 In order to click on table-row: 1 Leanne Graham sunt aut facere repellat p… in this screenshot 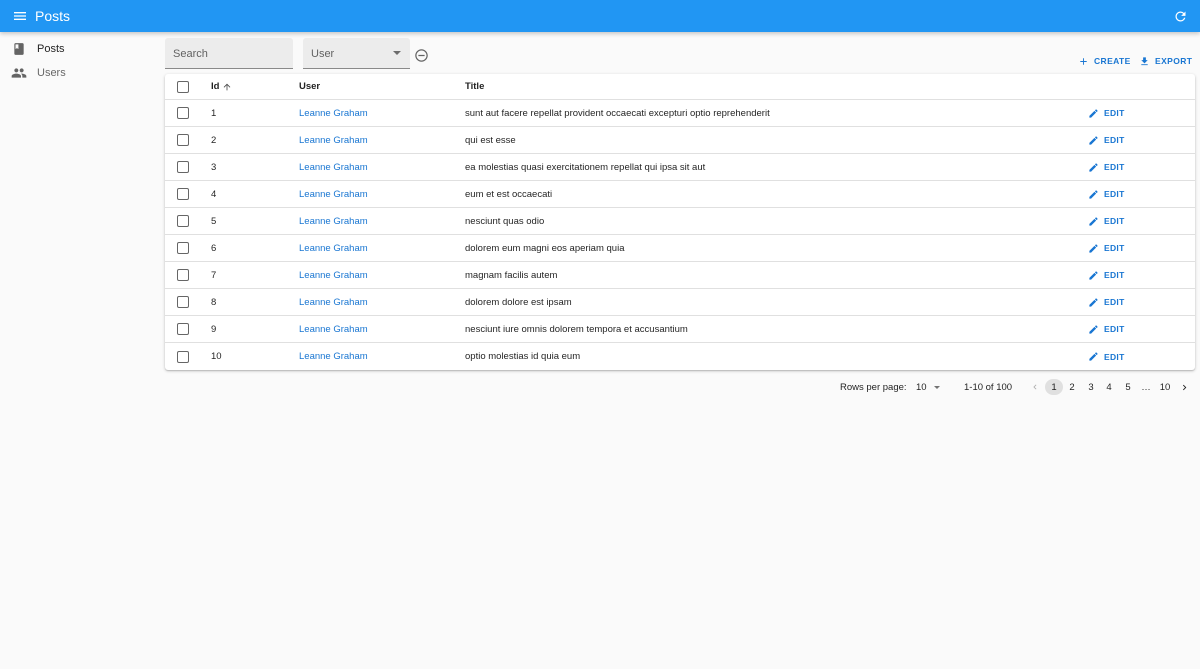, I will do `click(680, 113)`.